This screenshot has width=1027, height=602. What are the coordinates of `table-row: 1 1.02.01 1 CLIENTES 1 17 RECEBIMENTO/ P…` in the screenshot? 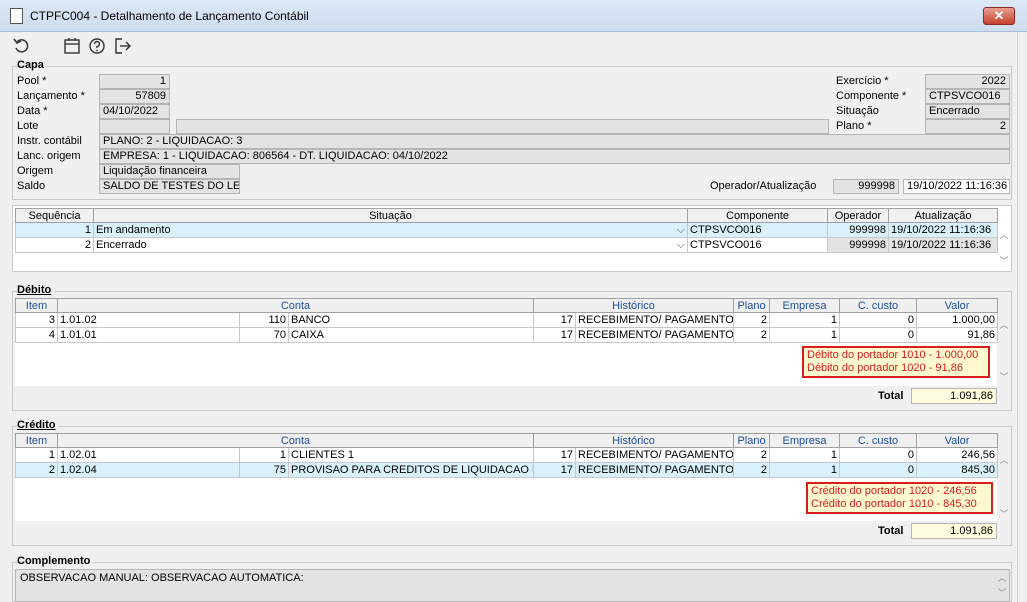 It's located at (507, 455).